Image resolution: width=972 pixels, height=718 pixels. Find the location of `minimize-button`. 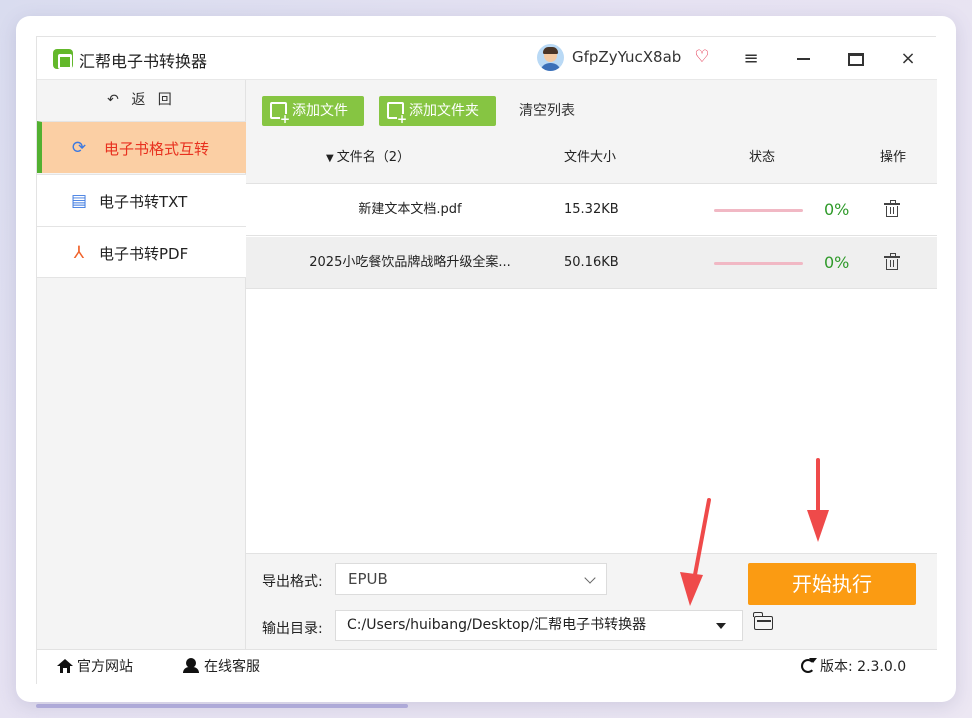

minimize-button is located at coordinates (803, 59).